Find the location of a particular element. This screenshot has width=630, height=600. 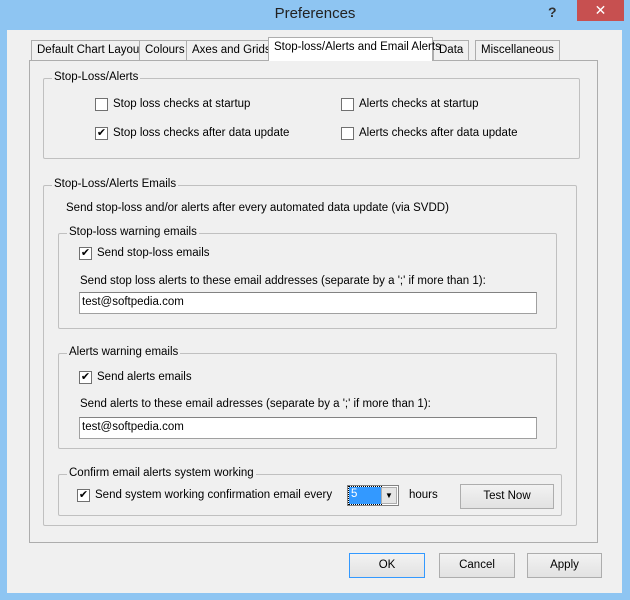

test-now-button: Test Now is located at coordinates (507, 496).